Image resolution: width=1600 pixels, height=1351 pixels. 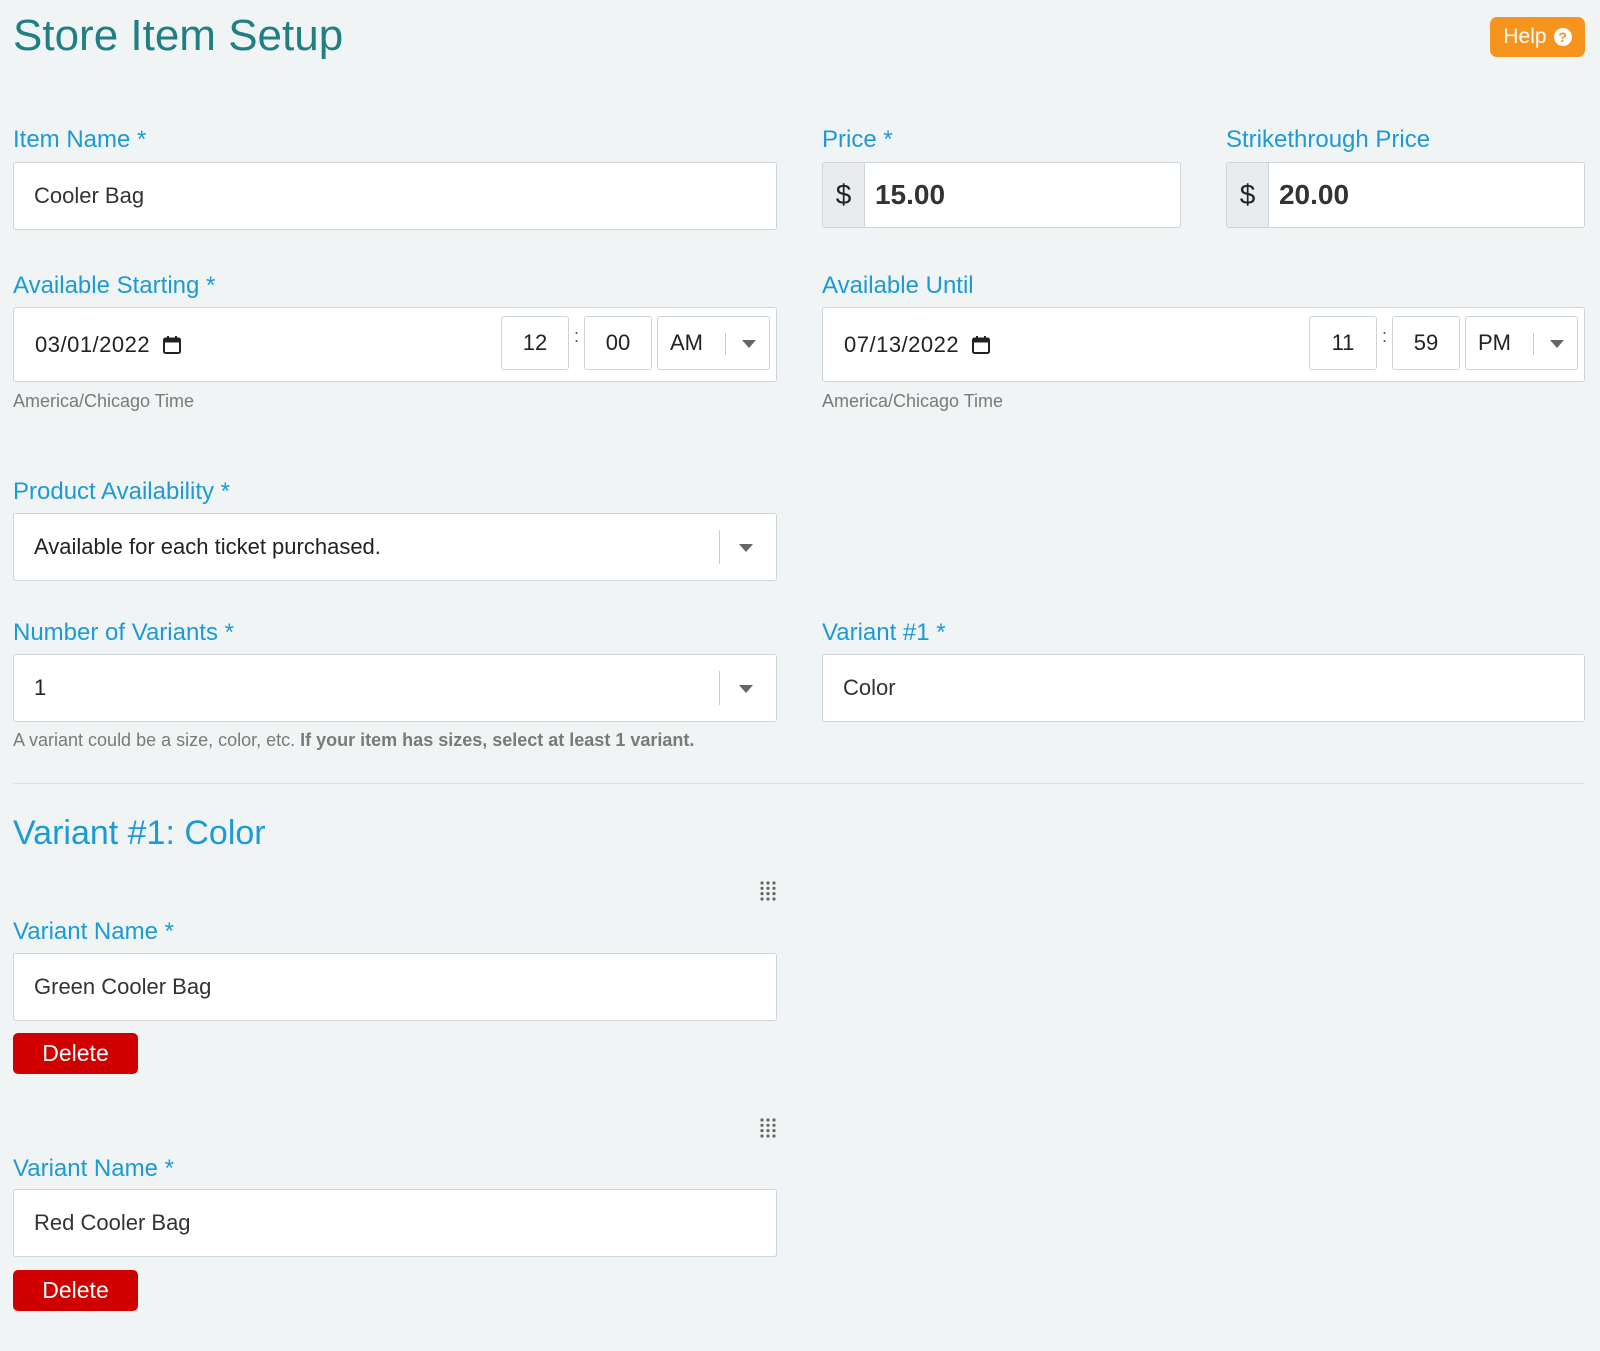 I want to click on price-field: $, so click(x=1001, y=195).